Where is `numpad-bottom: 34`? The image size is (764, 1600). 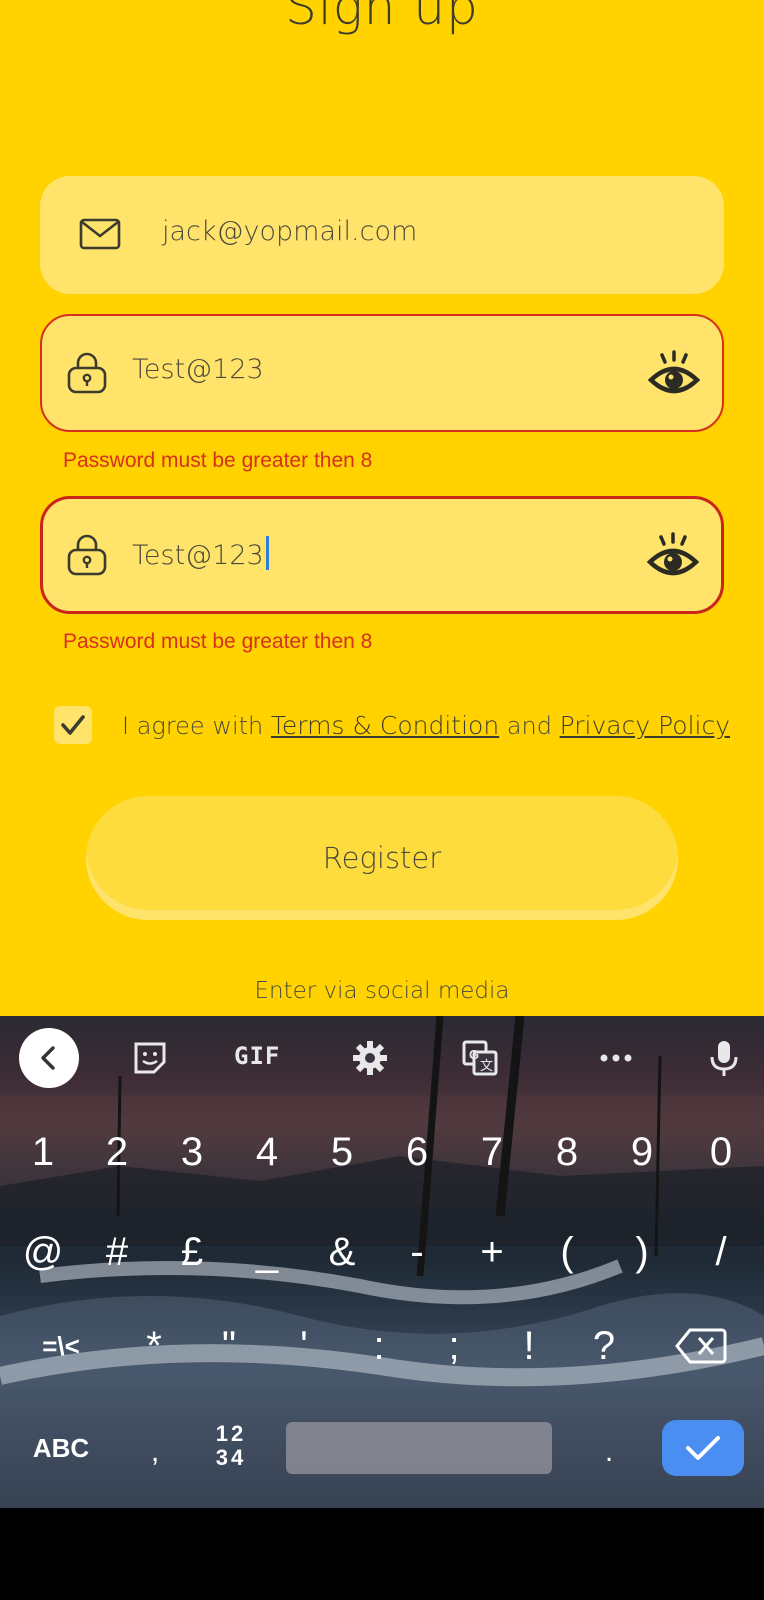
numpad-bottom: 34 is located at coordinates (231, 1457).